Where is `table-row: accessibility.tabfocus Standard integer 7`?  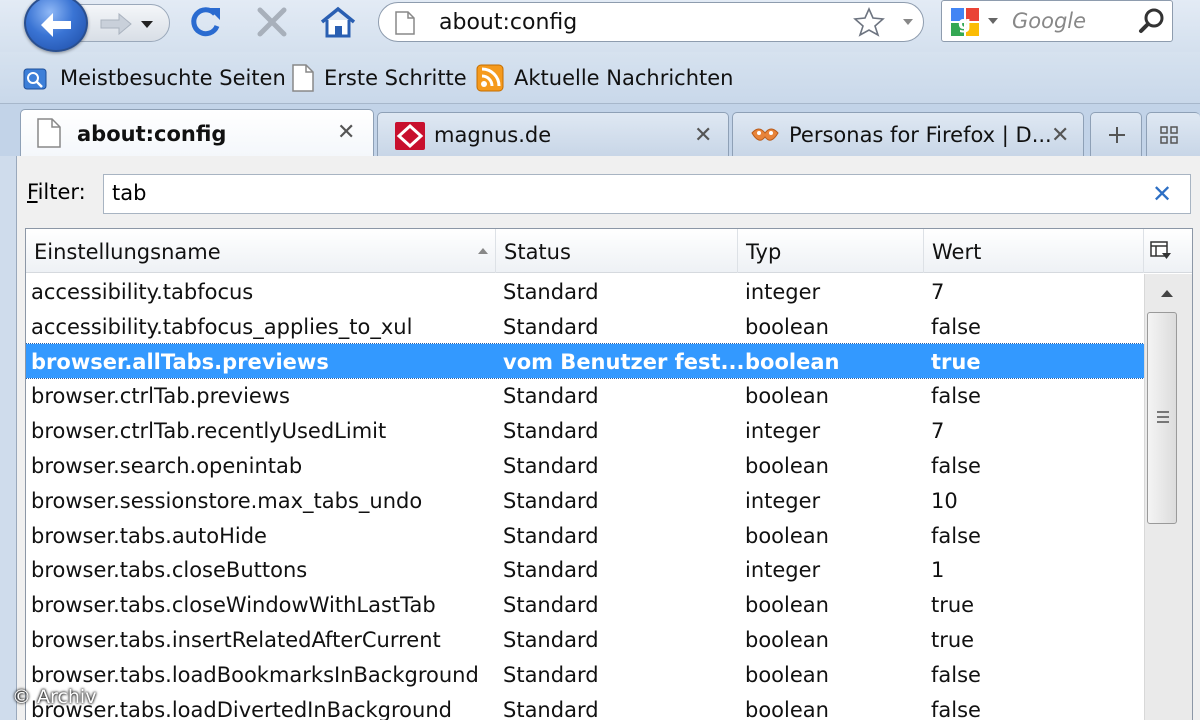 table-row: accessibility.tabfocus Standard integer 7 is located at coordinates (585, 291).